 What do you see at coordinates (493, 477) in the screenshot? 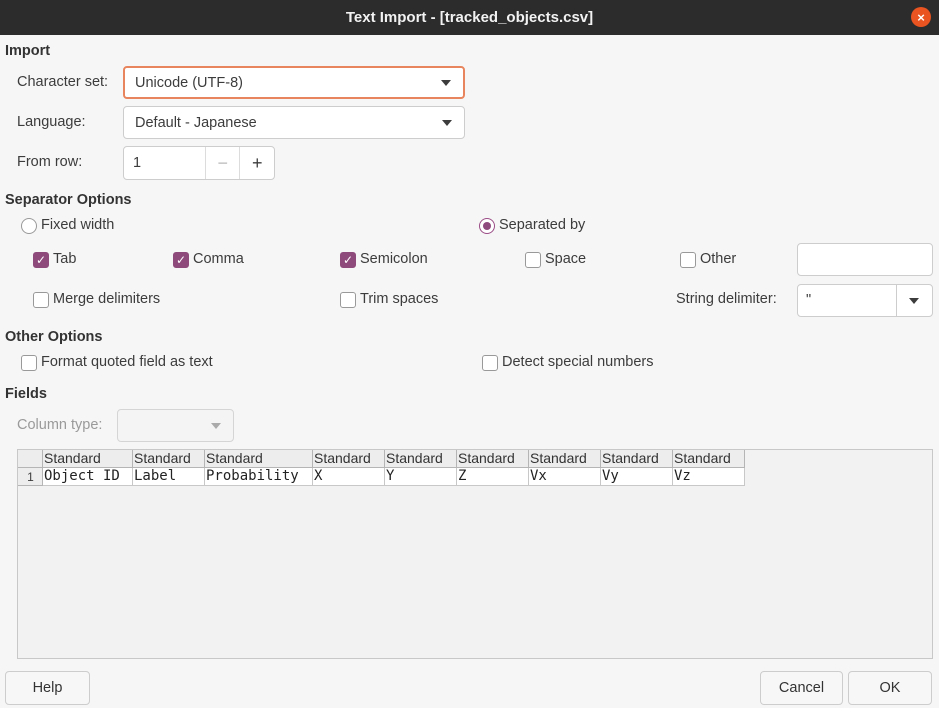
I see `table-cell: Z` at bounding box center [493, 477].